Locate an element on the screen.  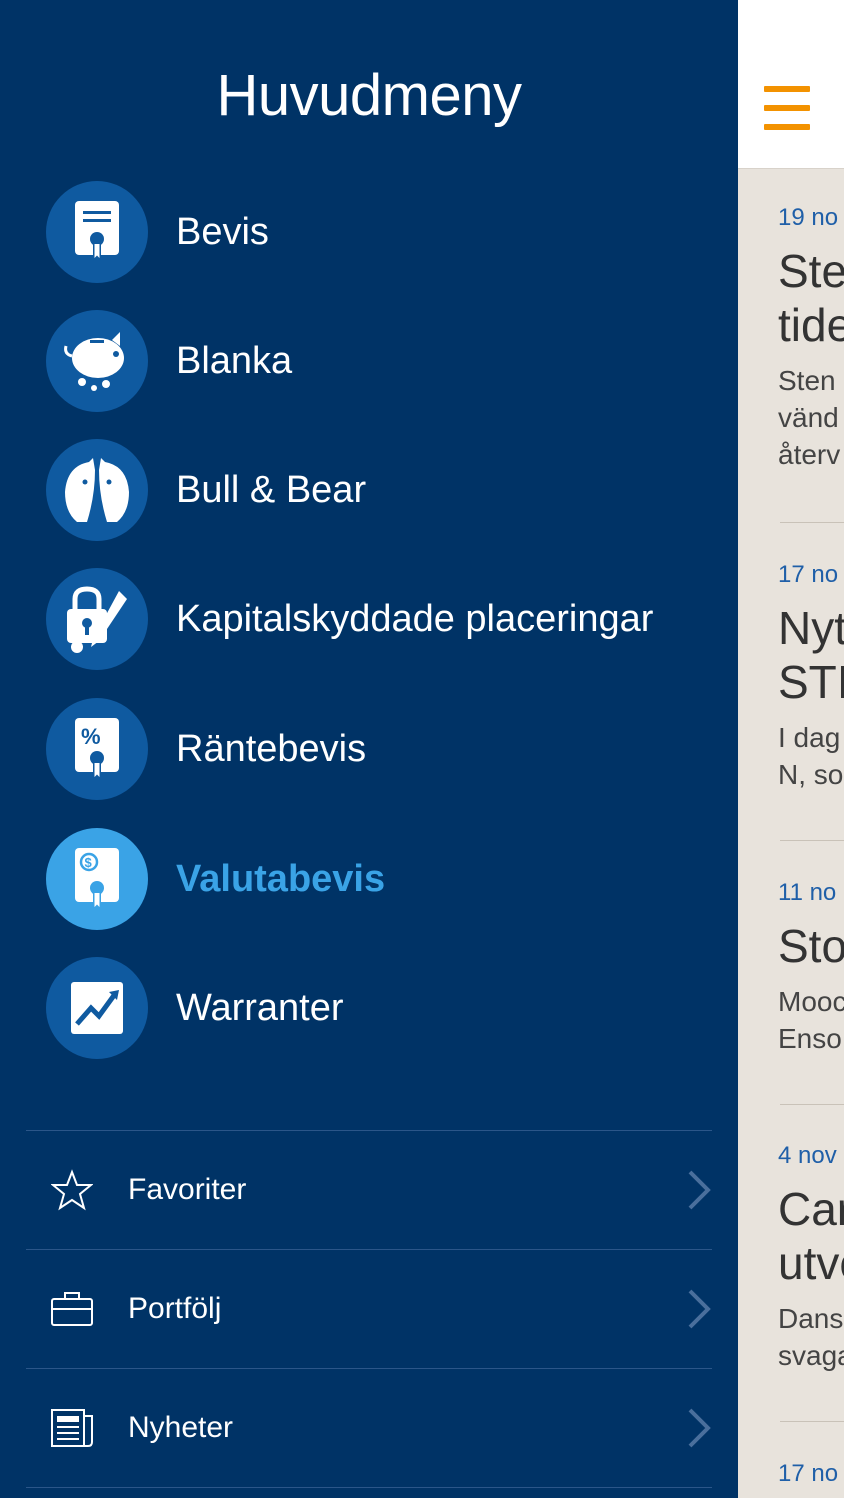
news-date: 19 no is located at coordinates (808, 217).